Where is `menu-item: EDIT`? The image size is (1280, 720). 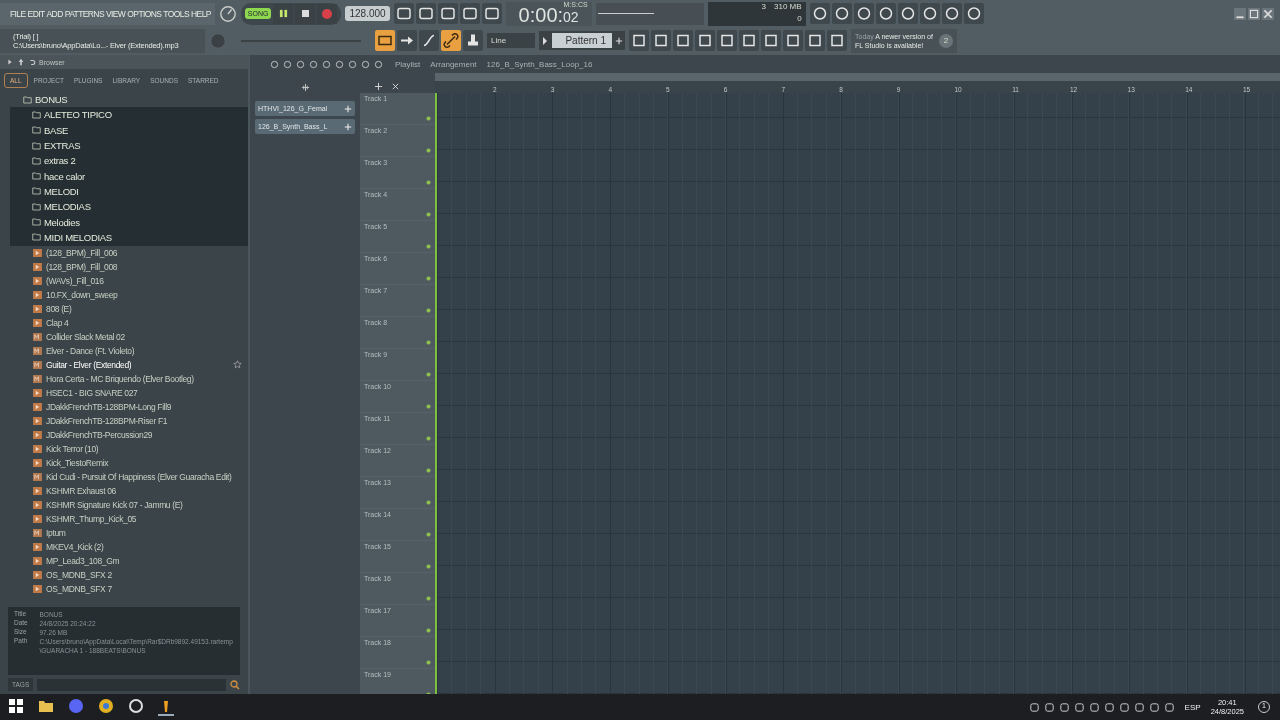
menu-item: EDIT is located at coordinates (36, 13).